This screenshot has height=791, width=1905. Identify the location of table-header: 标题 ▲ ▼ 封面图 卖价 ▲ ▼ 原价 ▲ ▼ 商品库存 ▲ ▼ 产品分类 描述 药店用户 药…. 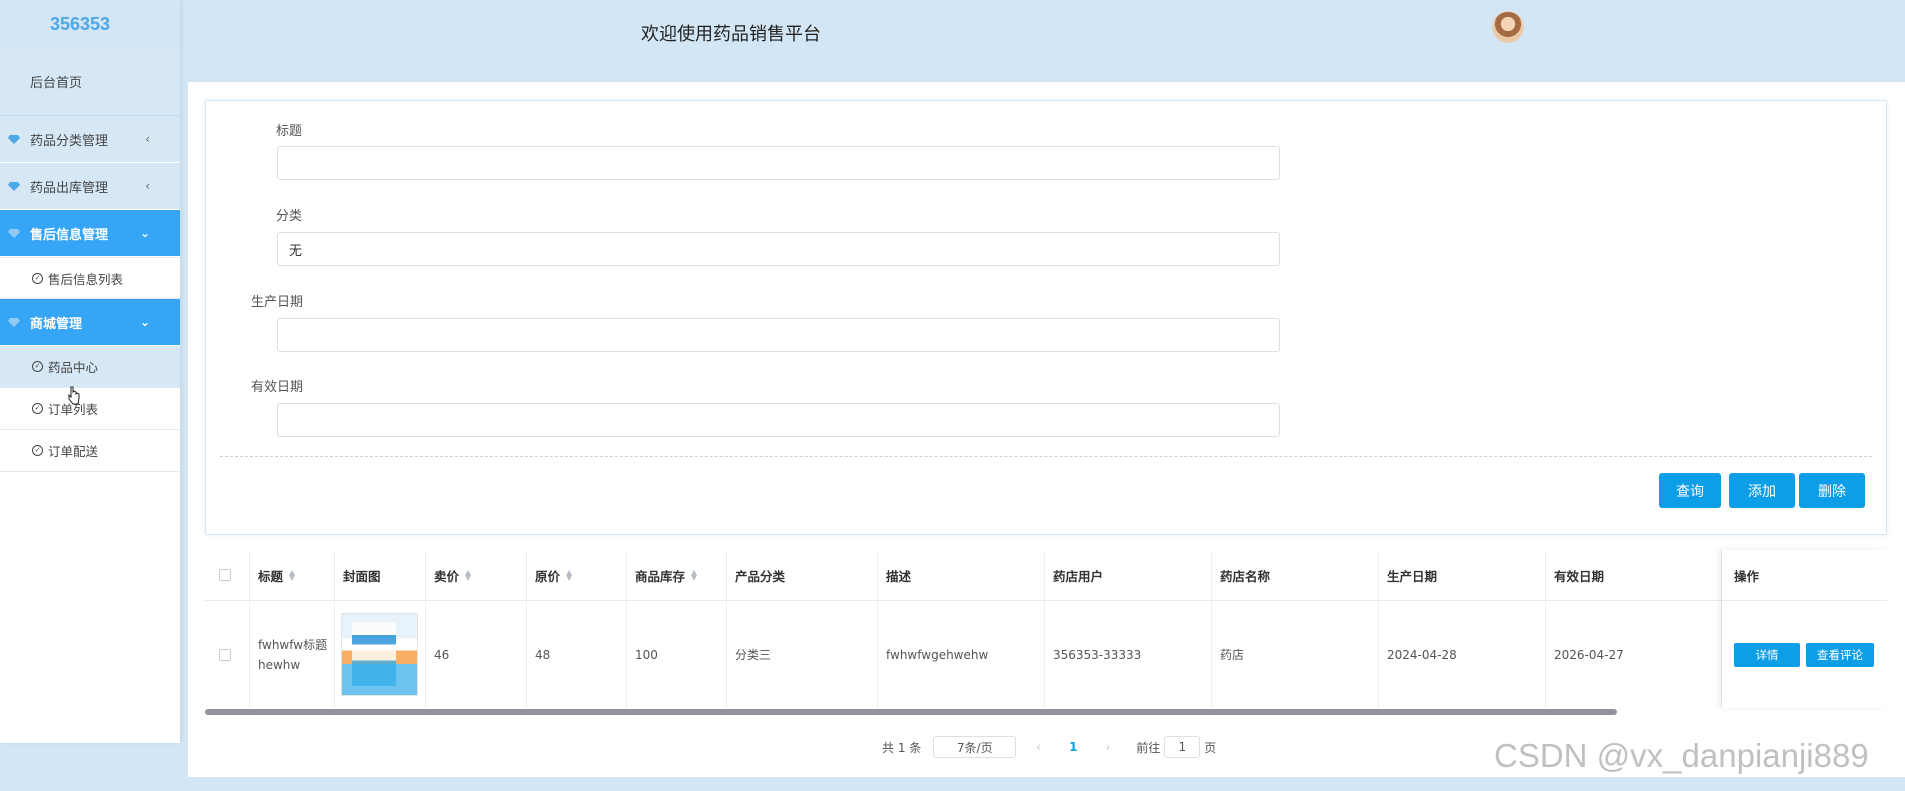
(1046, 575).